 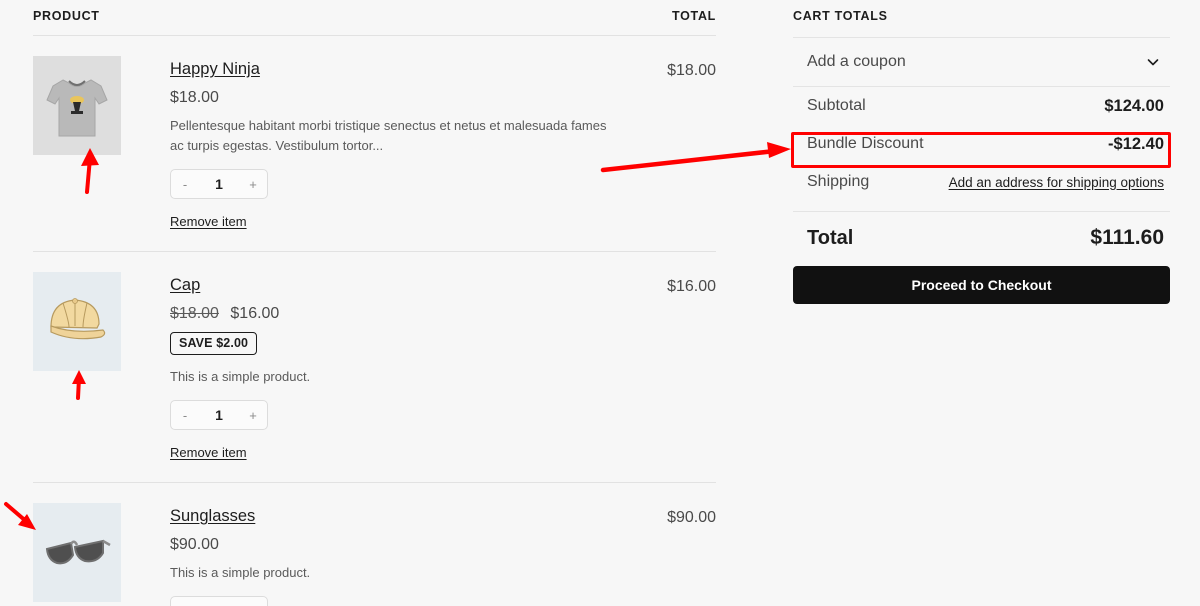 I want to click on product-name-link: Sunglasses, so click(x=212, y=516).